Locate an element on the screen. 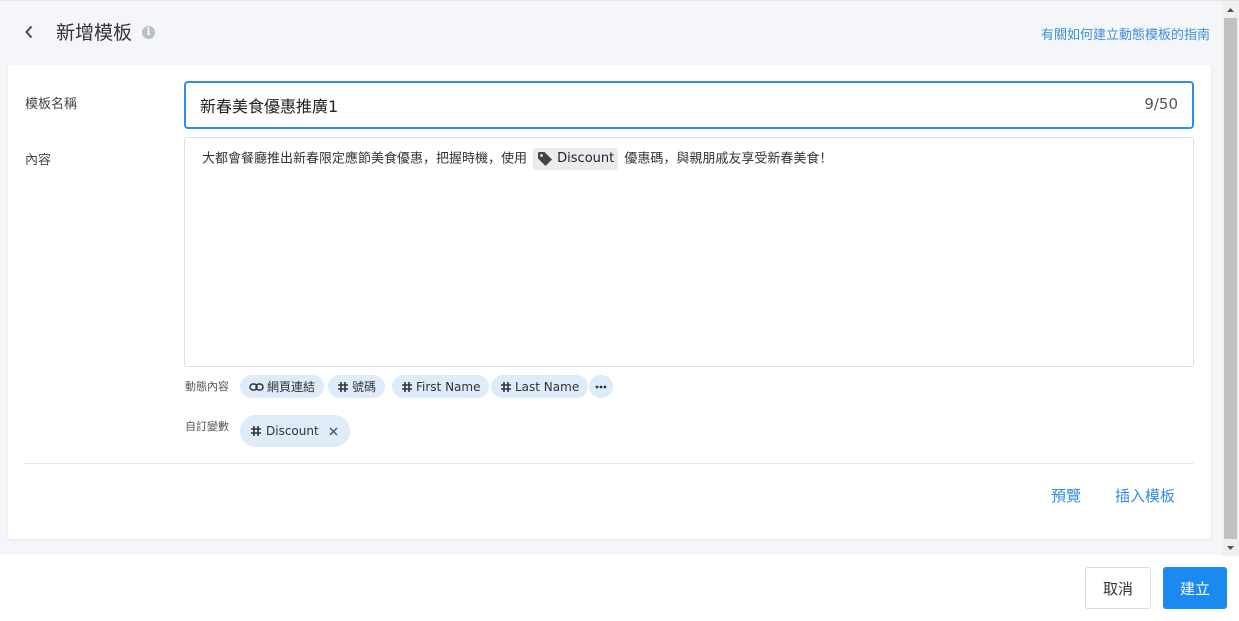  content-label: 內容 is located at coordinates (38, 160).